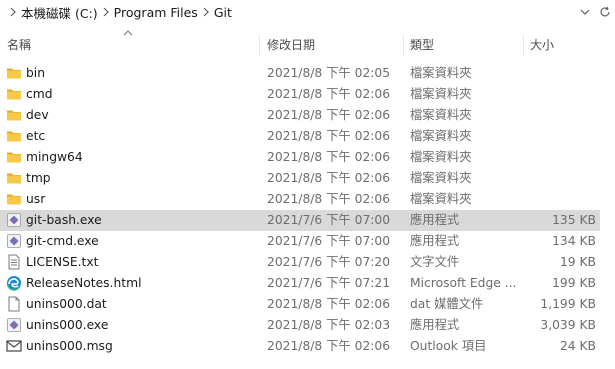 Image resolution: width=615 pixels, height=369 pixels. I want to click on file-row: usr 2021/8/8 下午 02:06 檔案資料夾, so click(300, 199).